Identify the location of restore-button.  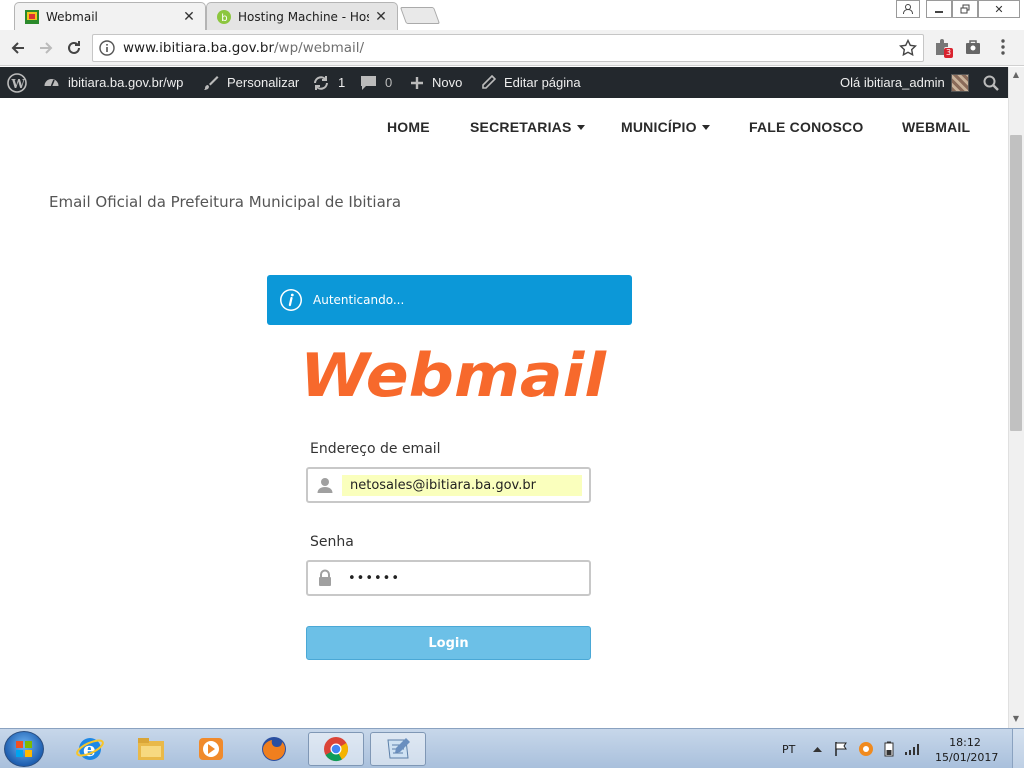
(965, 9).